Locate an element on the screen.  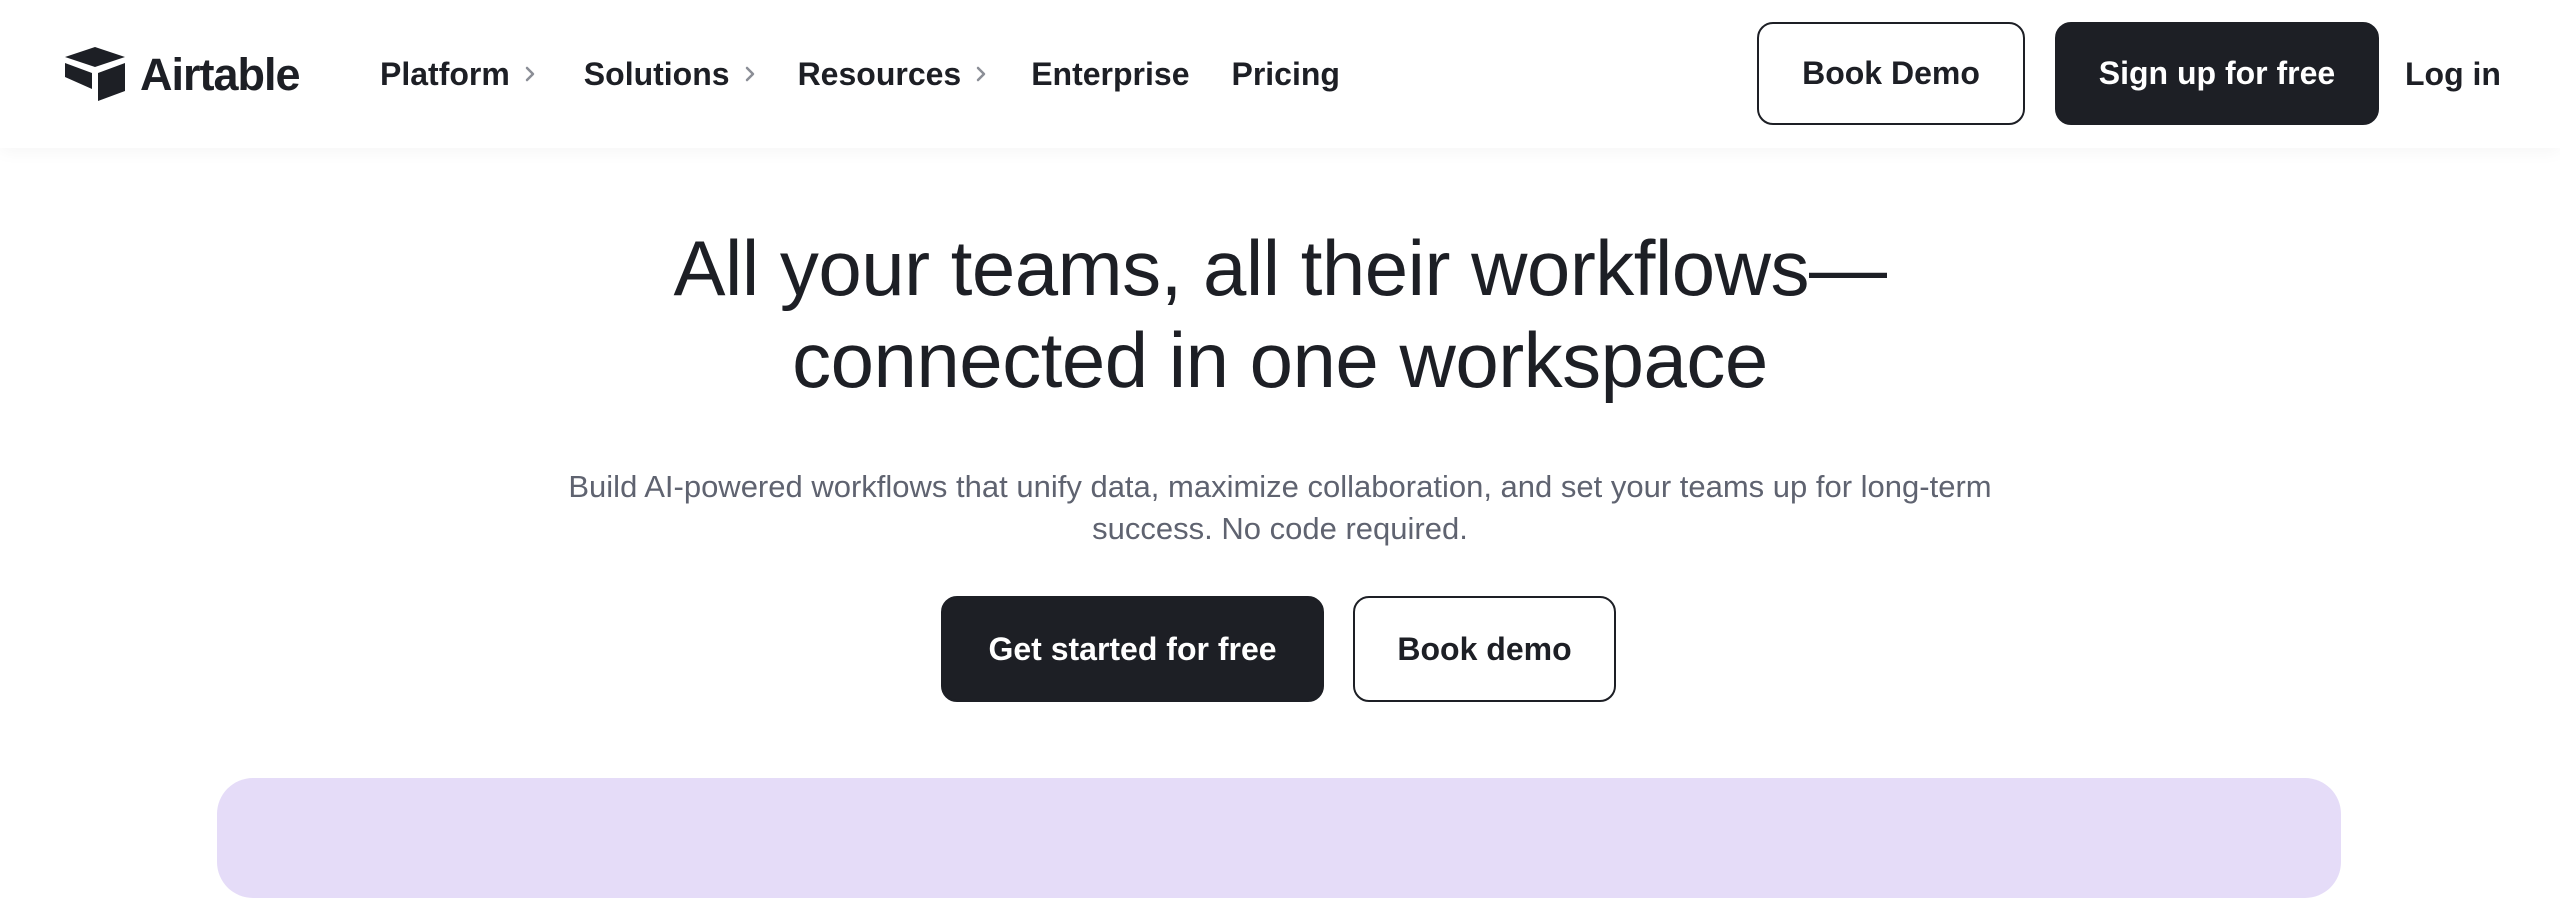
hero-title-line: connected in one workspace is located at coordinates (1280, 360).